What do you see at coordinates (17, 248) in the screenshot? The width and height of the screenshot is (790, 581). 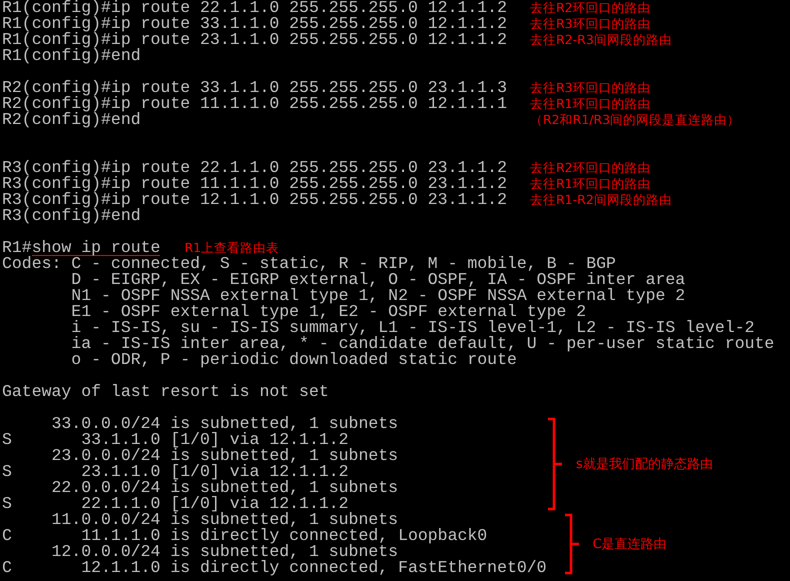 I see `prompt: R1#` at bounding box center [17, 248].